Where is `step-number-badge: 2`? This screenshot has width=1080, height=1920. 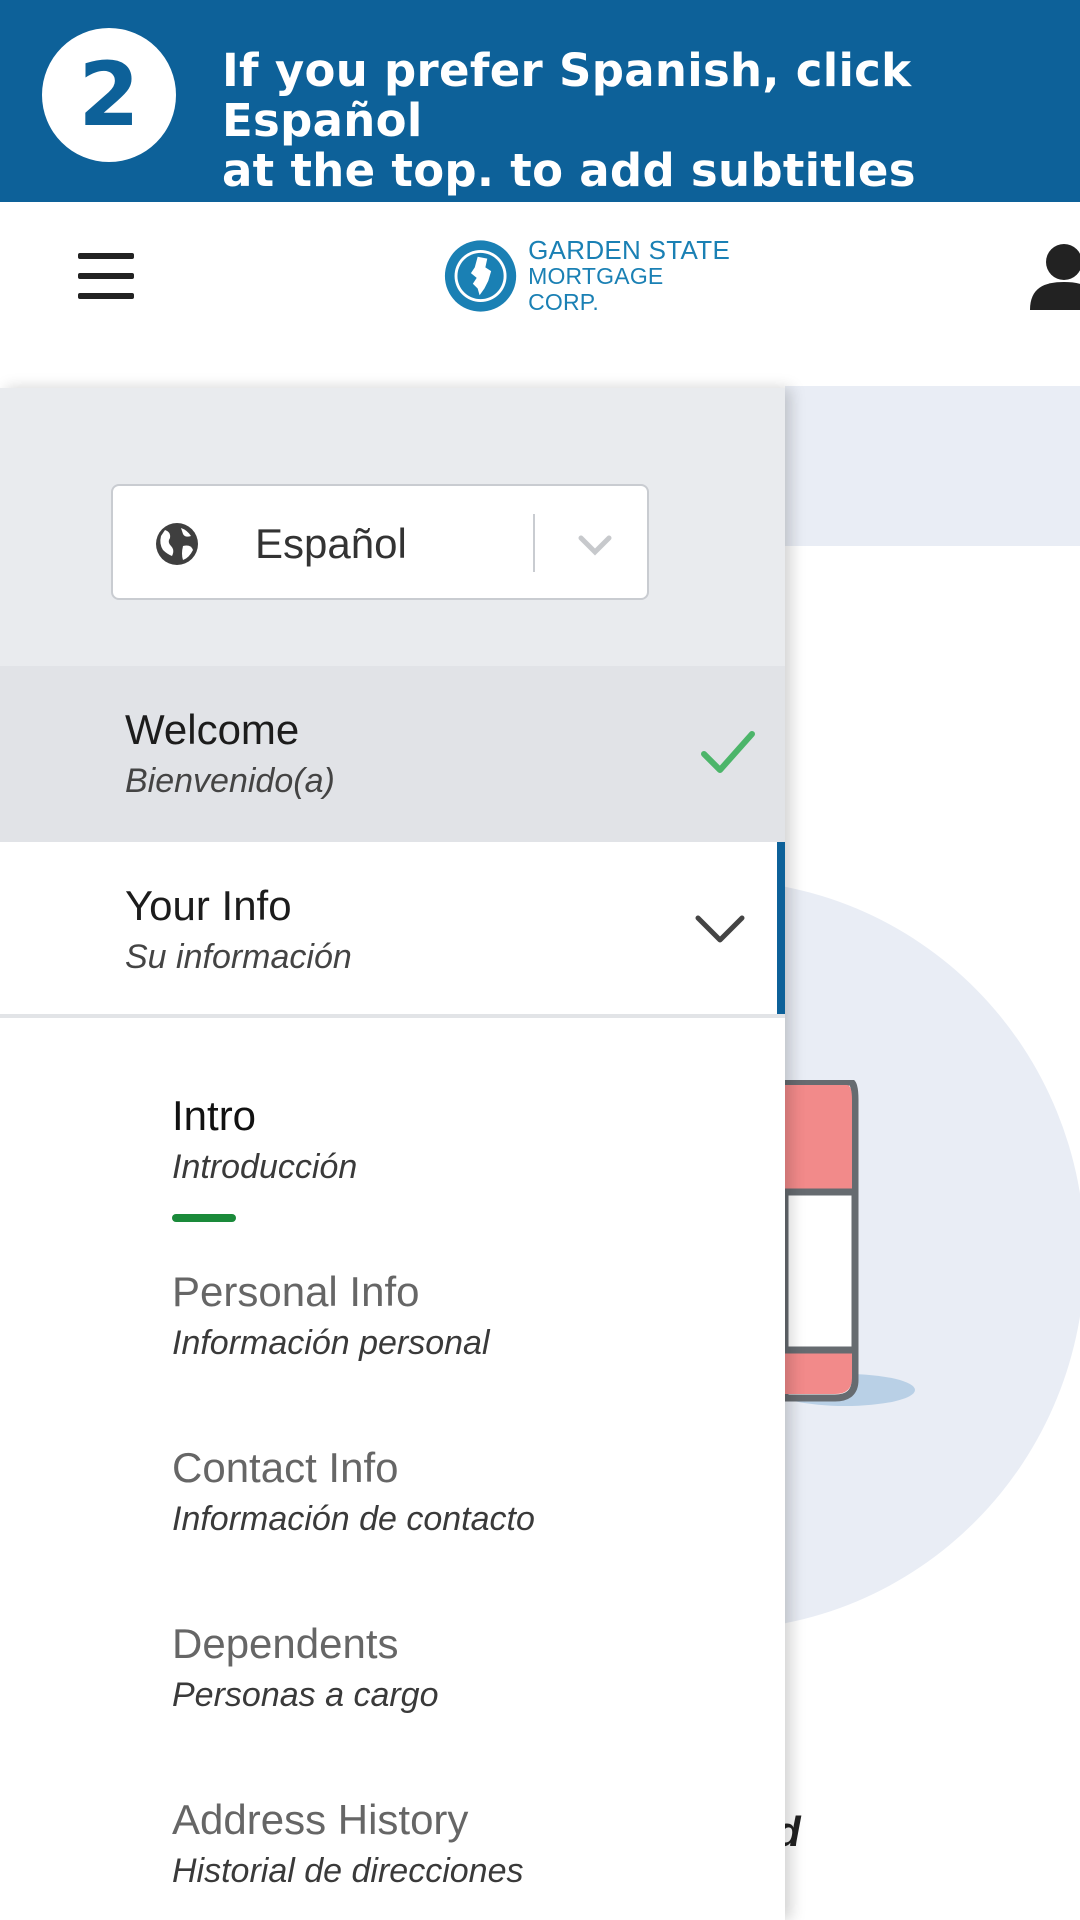 step-number-badge: 2 is located at coordinates (109, 95).